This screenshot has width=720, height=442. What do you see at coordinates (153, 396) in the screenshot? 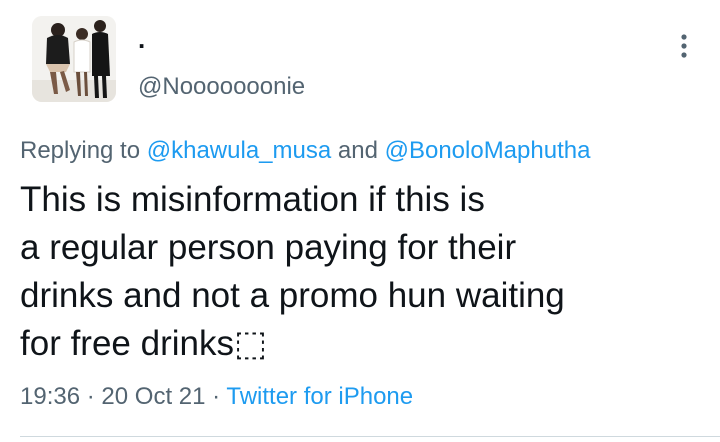
I see `tweet-date: 20 Oct 21` at bounding box center [153, 396].